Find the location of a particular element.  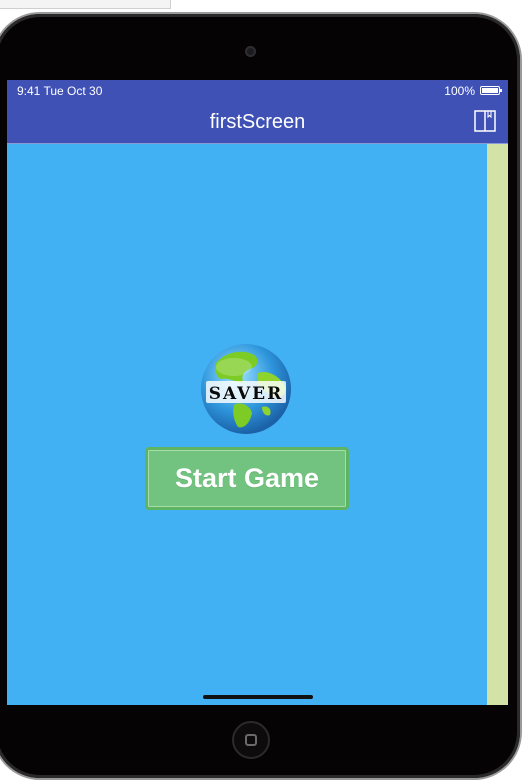

camera-icon is located at coordinates (250, 51).